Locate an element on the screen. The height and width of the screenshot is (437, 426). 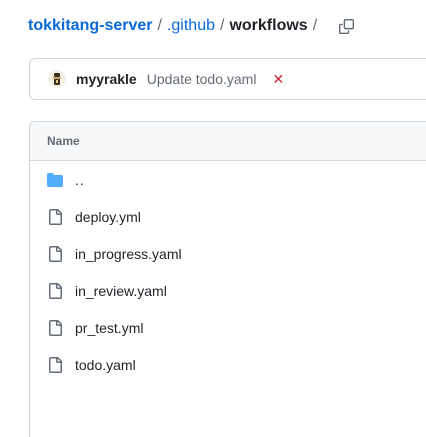
latest-commit-bar: myyrakle Update todo.yaml ✕ is located at coordinates (227, 79).